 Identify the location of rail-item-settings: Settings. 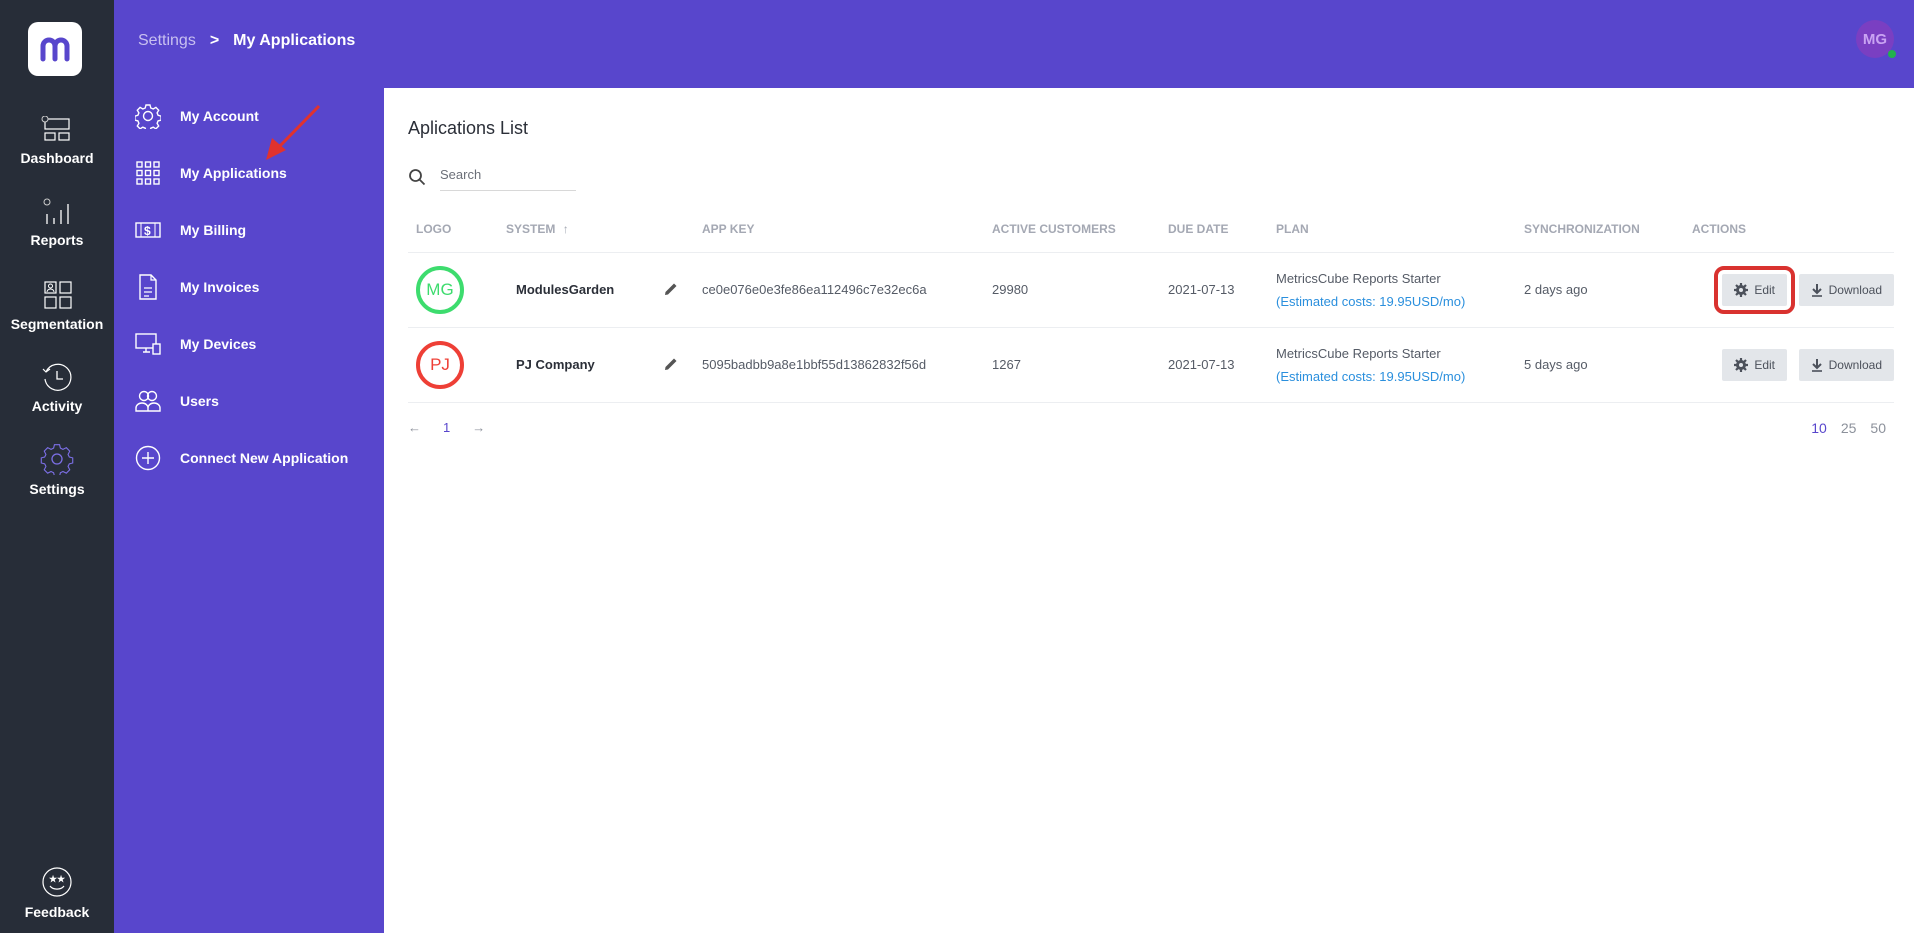
(57, 470).